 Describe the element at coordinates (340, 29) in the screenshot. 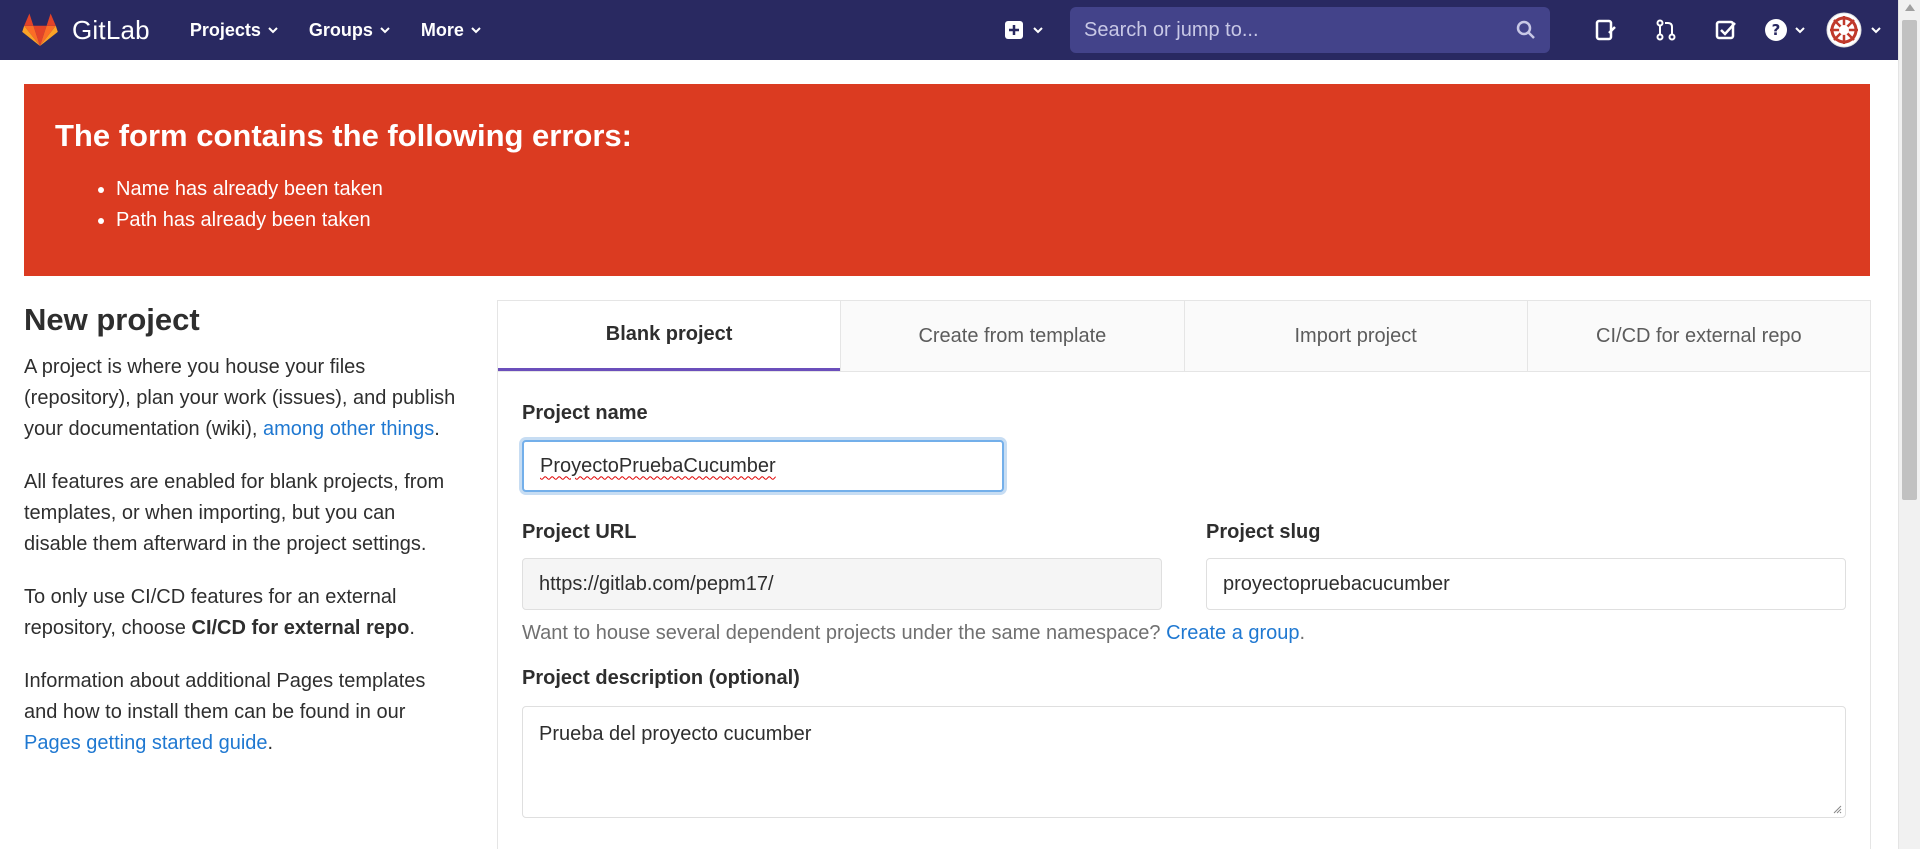

I see `nav-groups-label: Groups` at that location.